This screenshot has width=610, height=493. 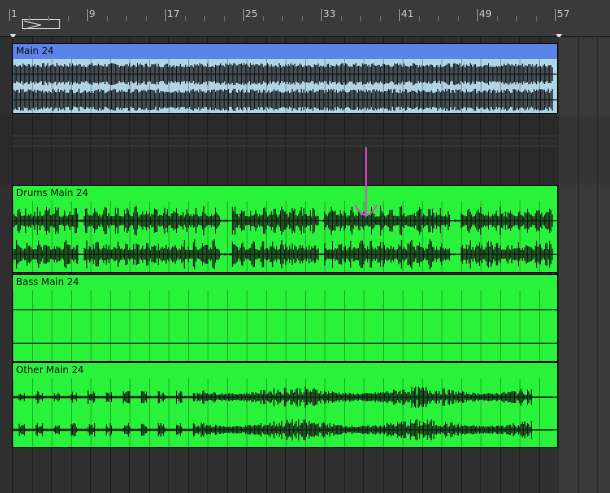 I want to click on clip-main: Main 24, so click(x=285, y=78).